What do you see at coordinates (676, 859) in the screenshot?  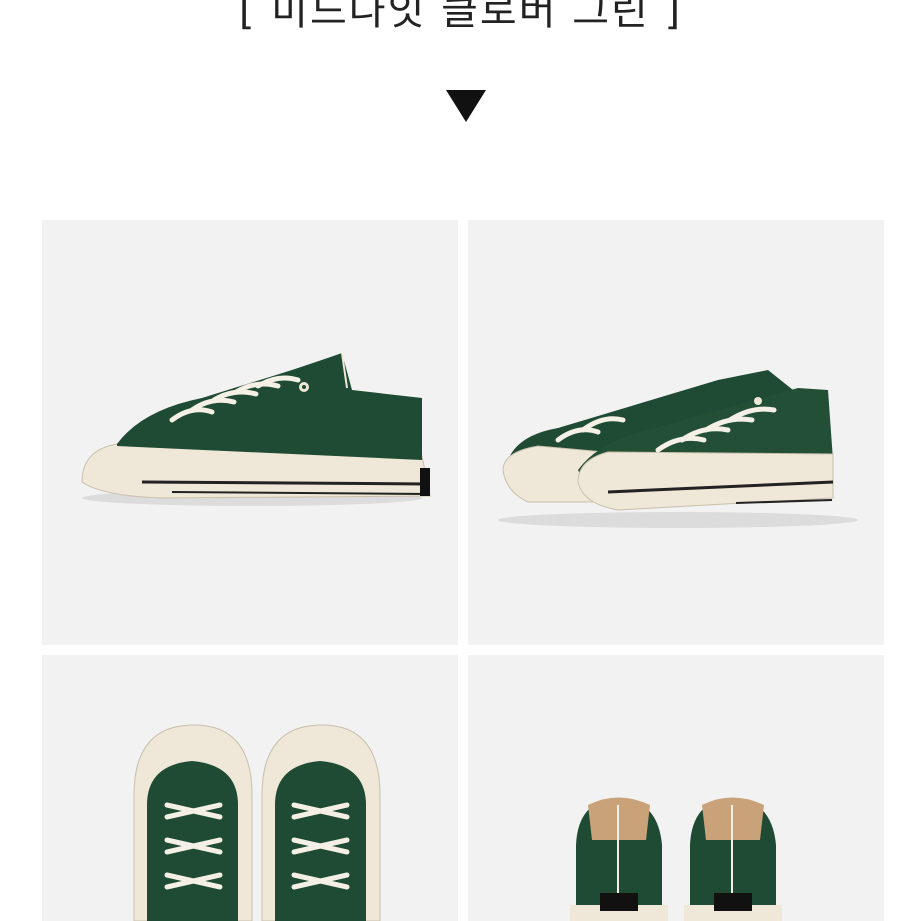 I see `sneaker-back-illustration` at bounding box center [676, 859].